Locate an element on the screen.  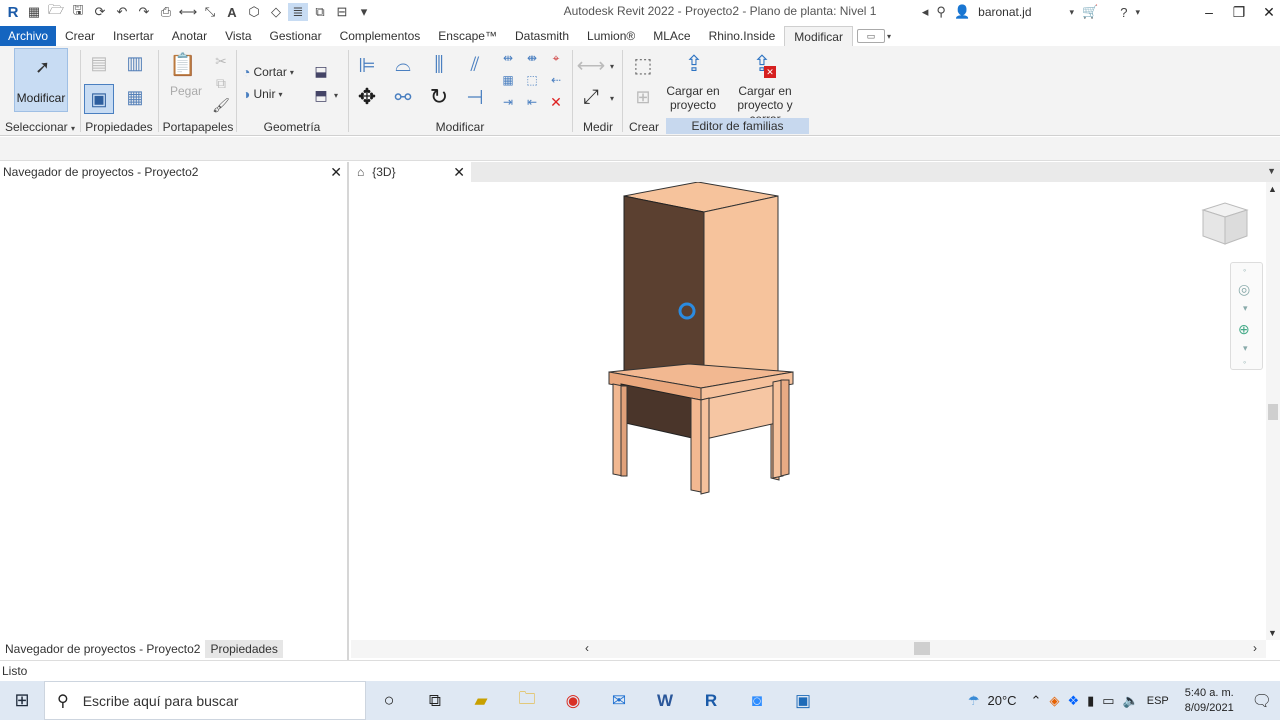
scroll-up-icon: ▲ is located at coordinates (1272, 189).